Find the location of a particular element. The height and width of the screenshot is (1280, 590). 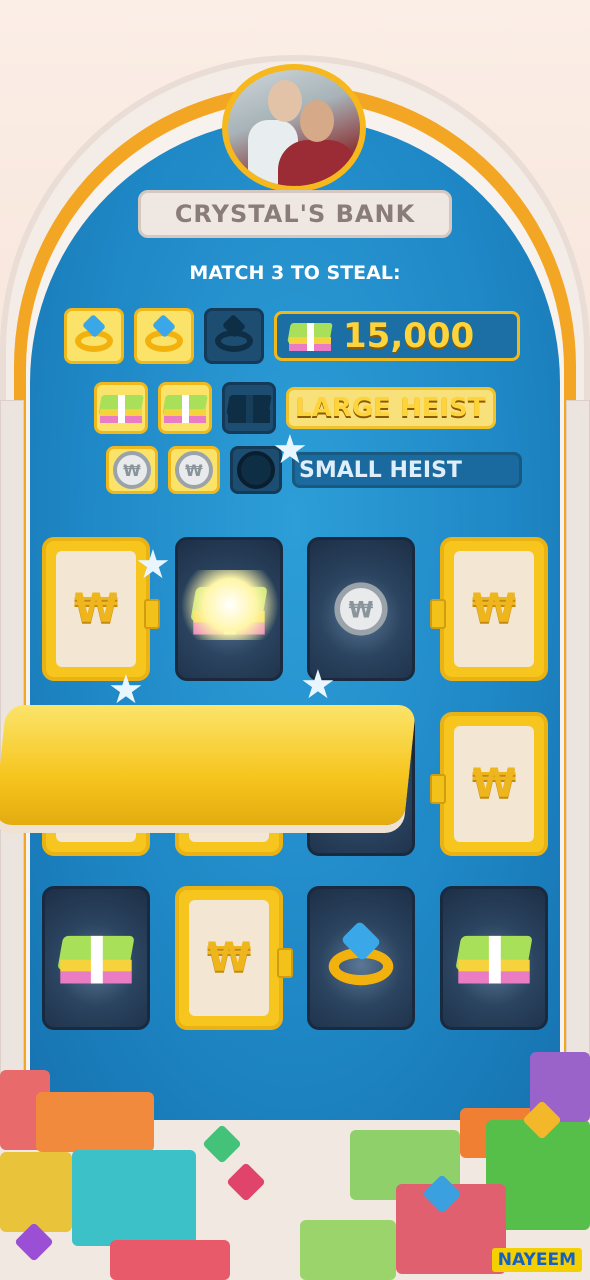

prize-reward-jackpot: 15,000 is located at coordinates (397, 336).